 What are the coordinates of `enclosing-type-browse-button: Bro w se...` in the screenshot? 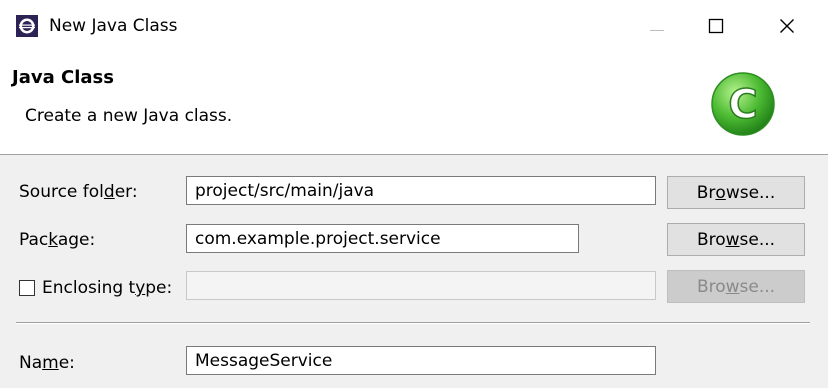 It's located at (736, 286).